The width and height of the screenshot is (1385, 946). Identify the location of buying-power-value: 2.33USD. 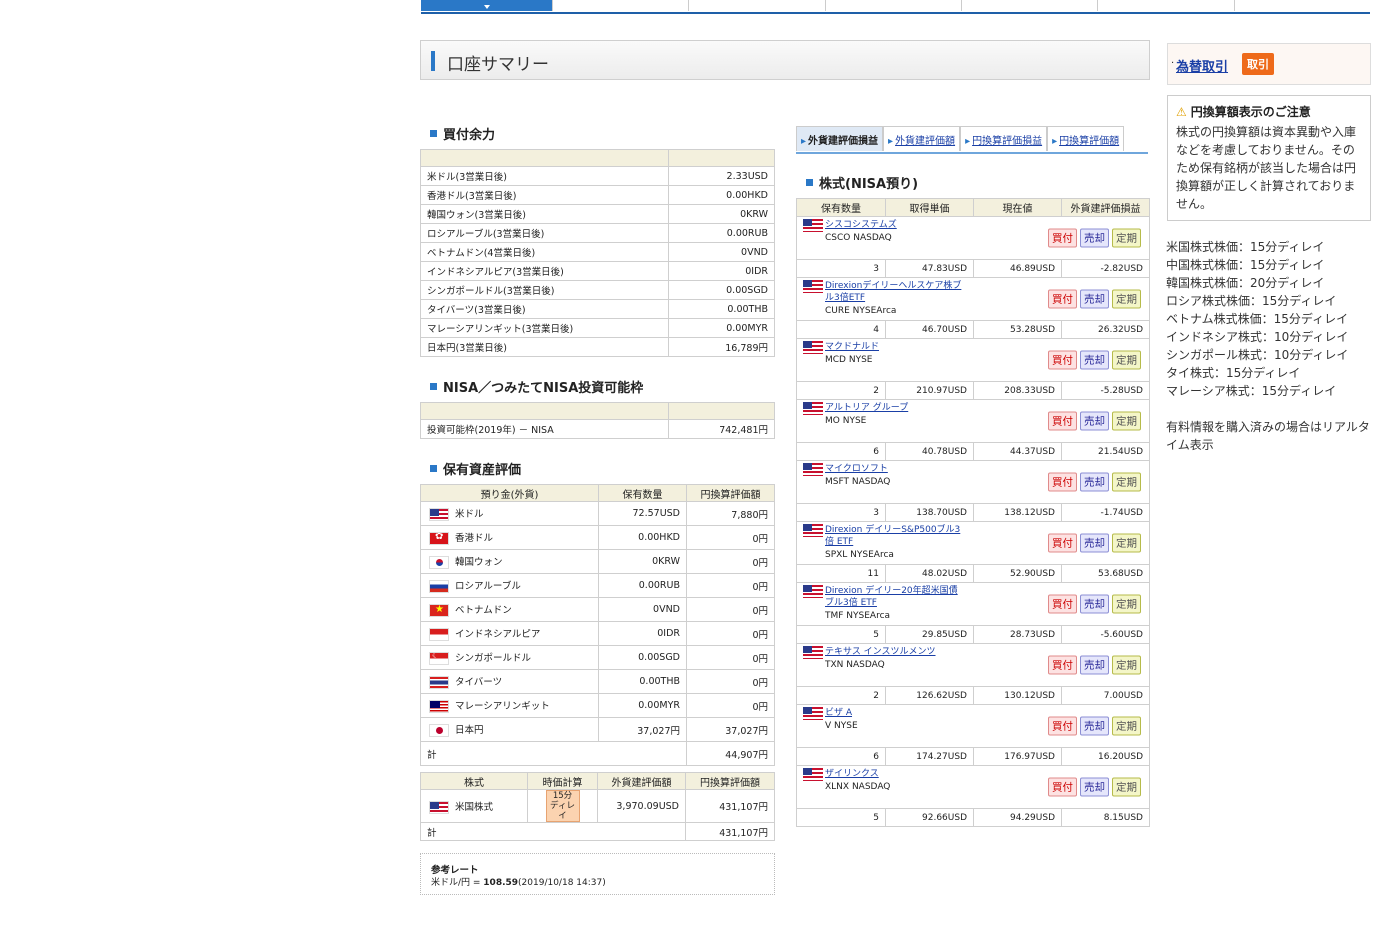
(721, 176).